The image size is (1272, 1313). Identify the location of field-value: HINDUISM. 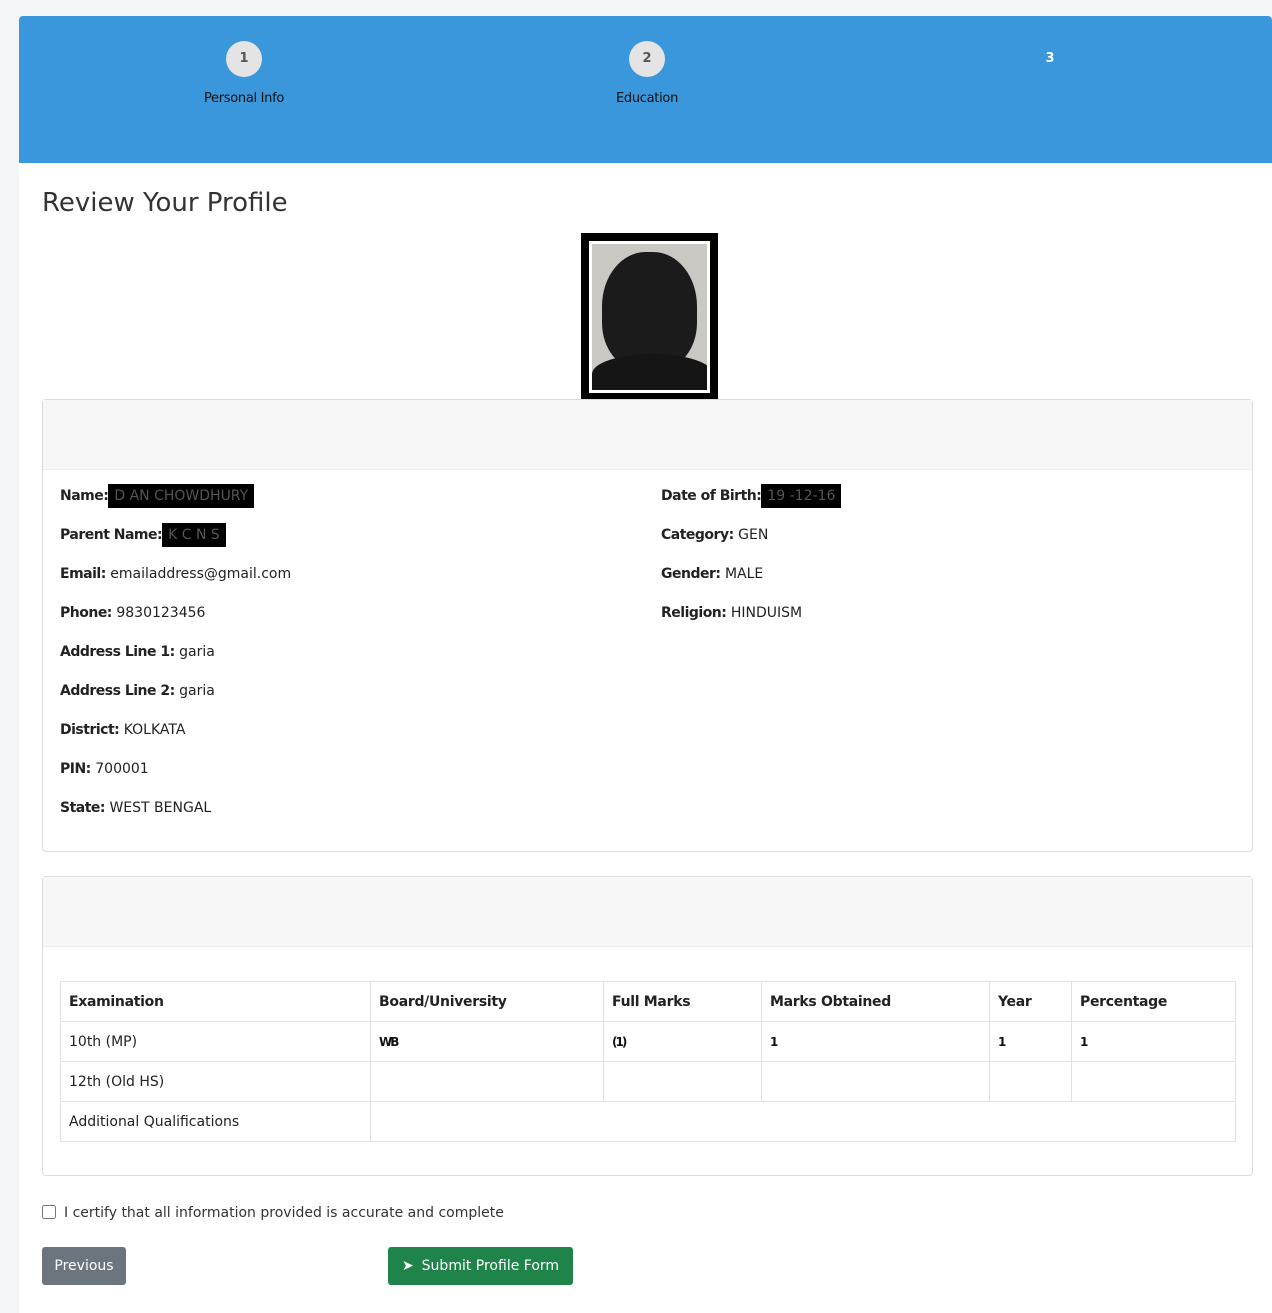
(766, 613).